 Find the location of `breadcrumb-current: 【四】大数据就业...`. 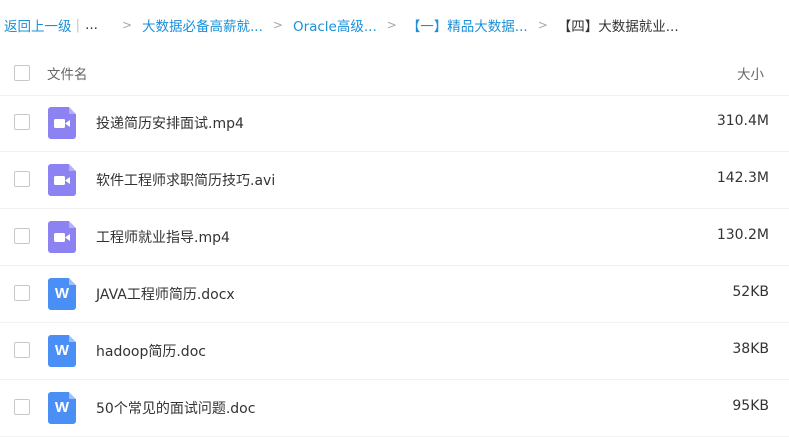

breadcrumb-current: 【四】大数据就业... is located at coordinates (618, 27).